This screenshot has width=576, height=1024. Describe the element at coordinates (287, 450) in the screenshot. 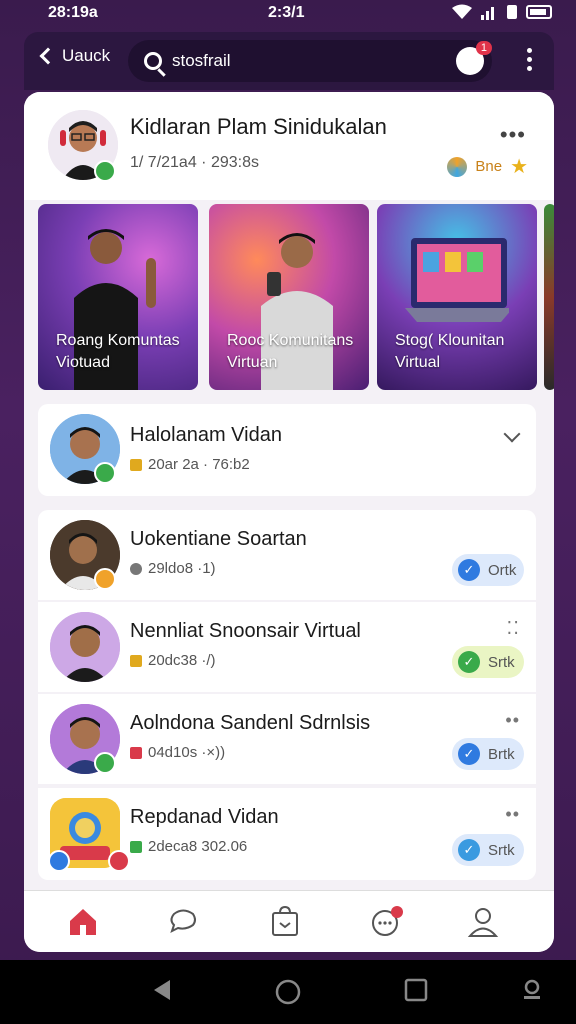

I see `featured-item-card: Halolanam Vidan 20ar 2a · 76:b2` at that location.